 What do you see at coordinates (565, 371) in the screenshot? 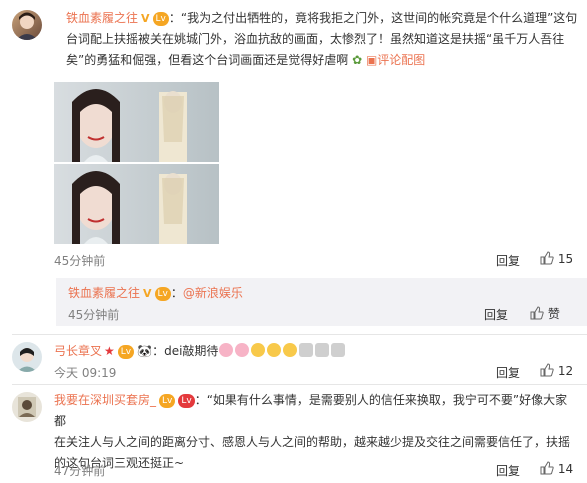
I see `like-count: 12` at bounding box center [565, 371].